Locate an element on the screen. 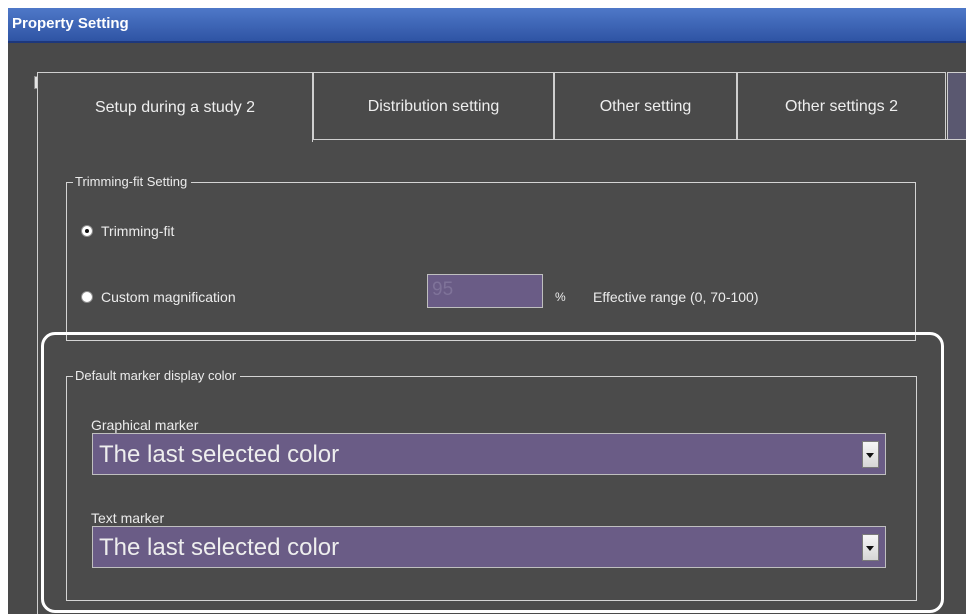 Image resolution: width=966 pixels, height=614 pixels. radio-unselected-icon is located at coordinates (87, 297).